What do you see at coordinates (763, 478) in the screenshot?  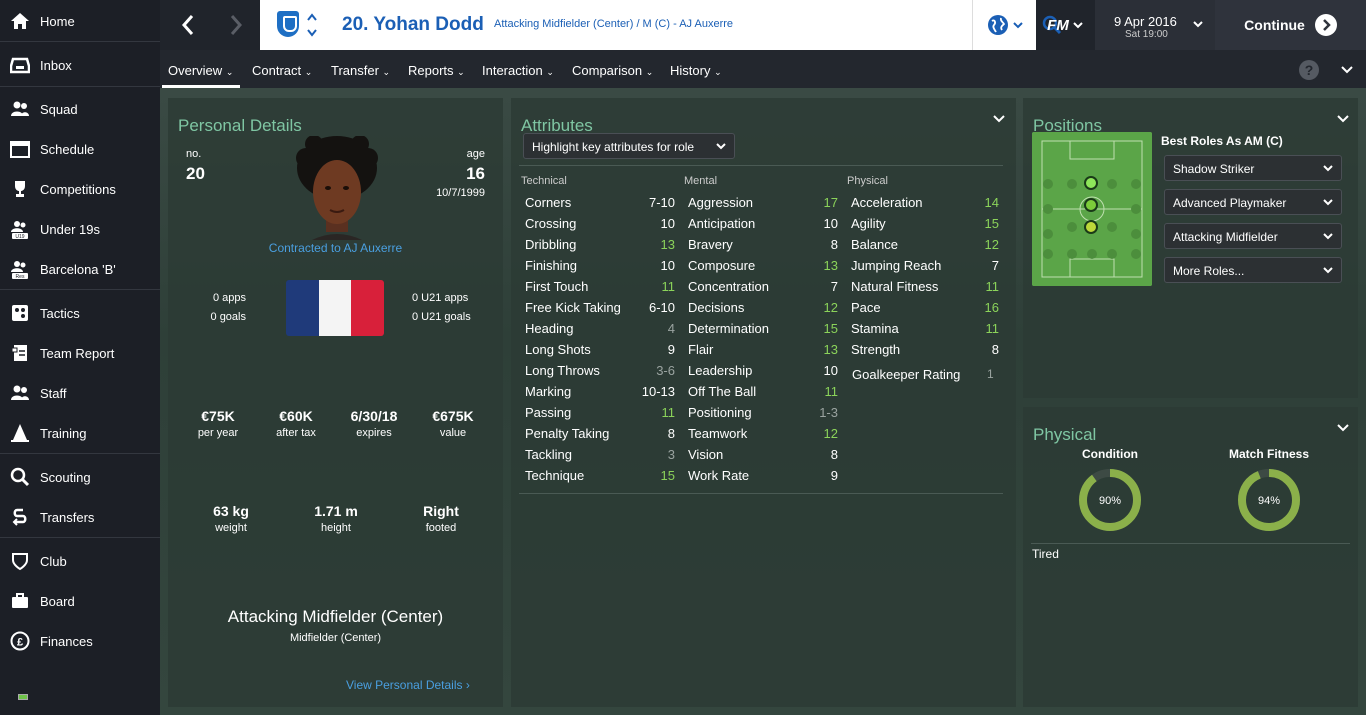 I see `attribute-row: Work Rate 9` at bounding box center [763, 478].